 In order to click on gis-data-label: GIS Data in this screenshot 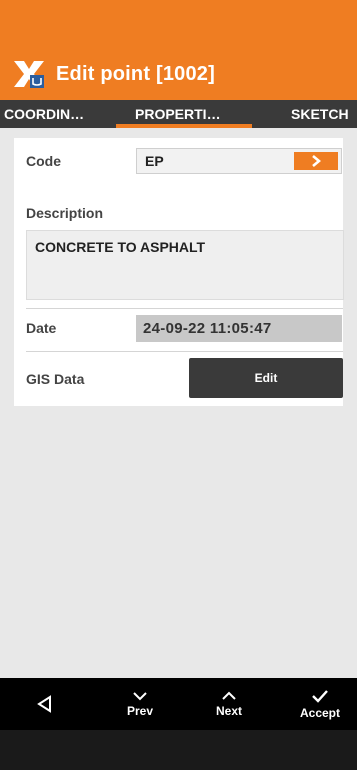, I will do `click(55, 379)`.